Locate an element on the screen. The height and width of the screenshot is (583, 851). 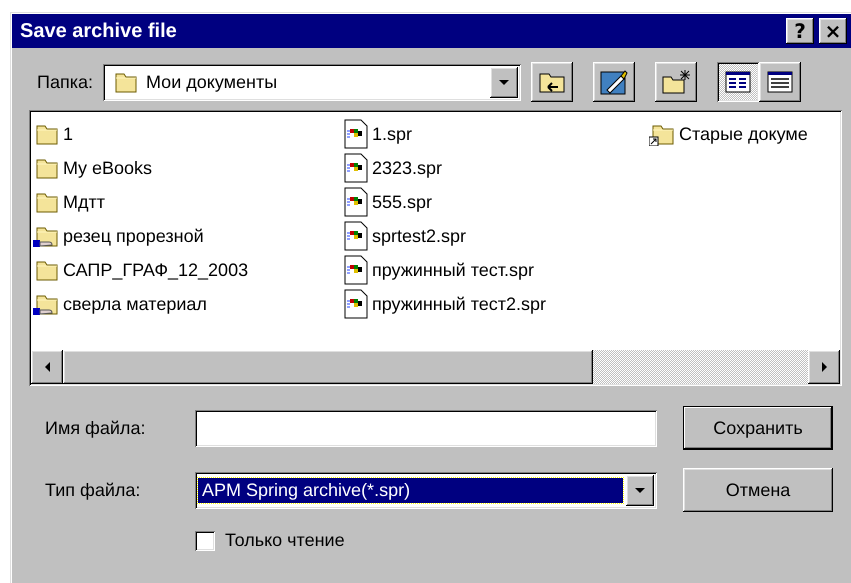
desktop-button is located at coordinates (613, 82).